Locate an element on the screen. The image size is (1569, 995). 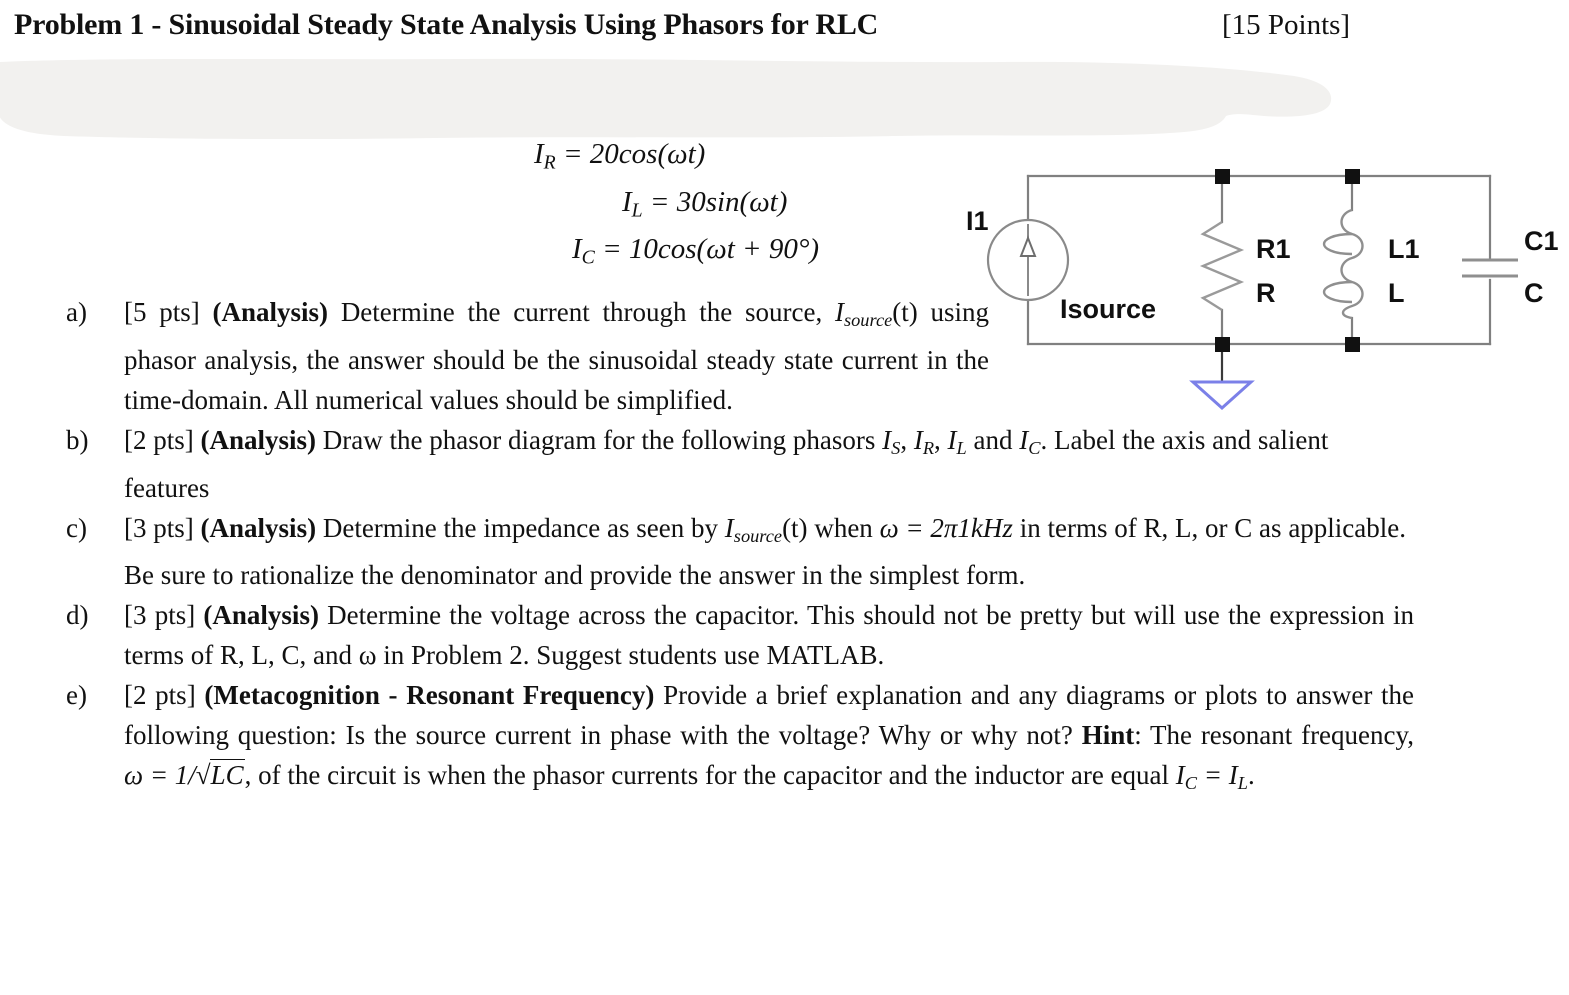
item-e-symbol-ic: IC is located at coordinates (1186, 777).